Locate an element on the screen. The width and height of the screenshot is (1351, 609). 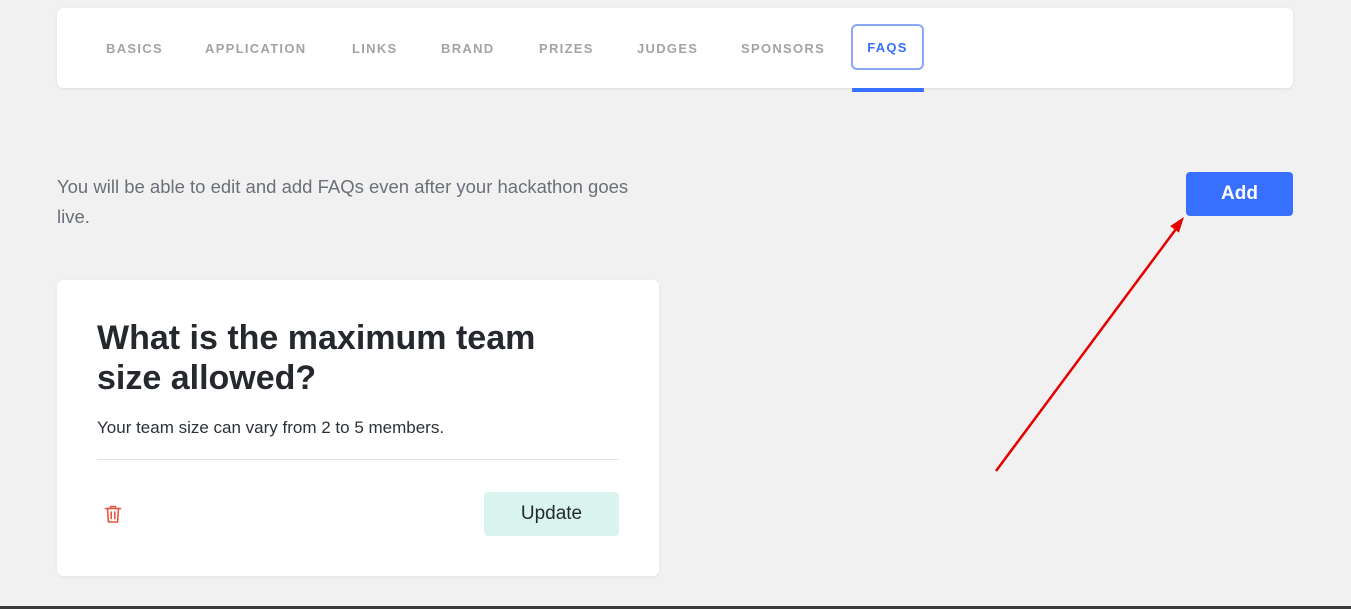
tab-brand: BRAND is located at coordinates (467, 48).